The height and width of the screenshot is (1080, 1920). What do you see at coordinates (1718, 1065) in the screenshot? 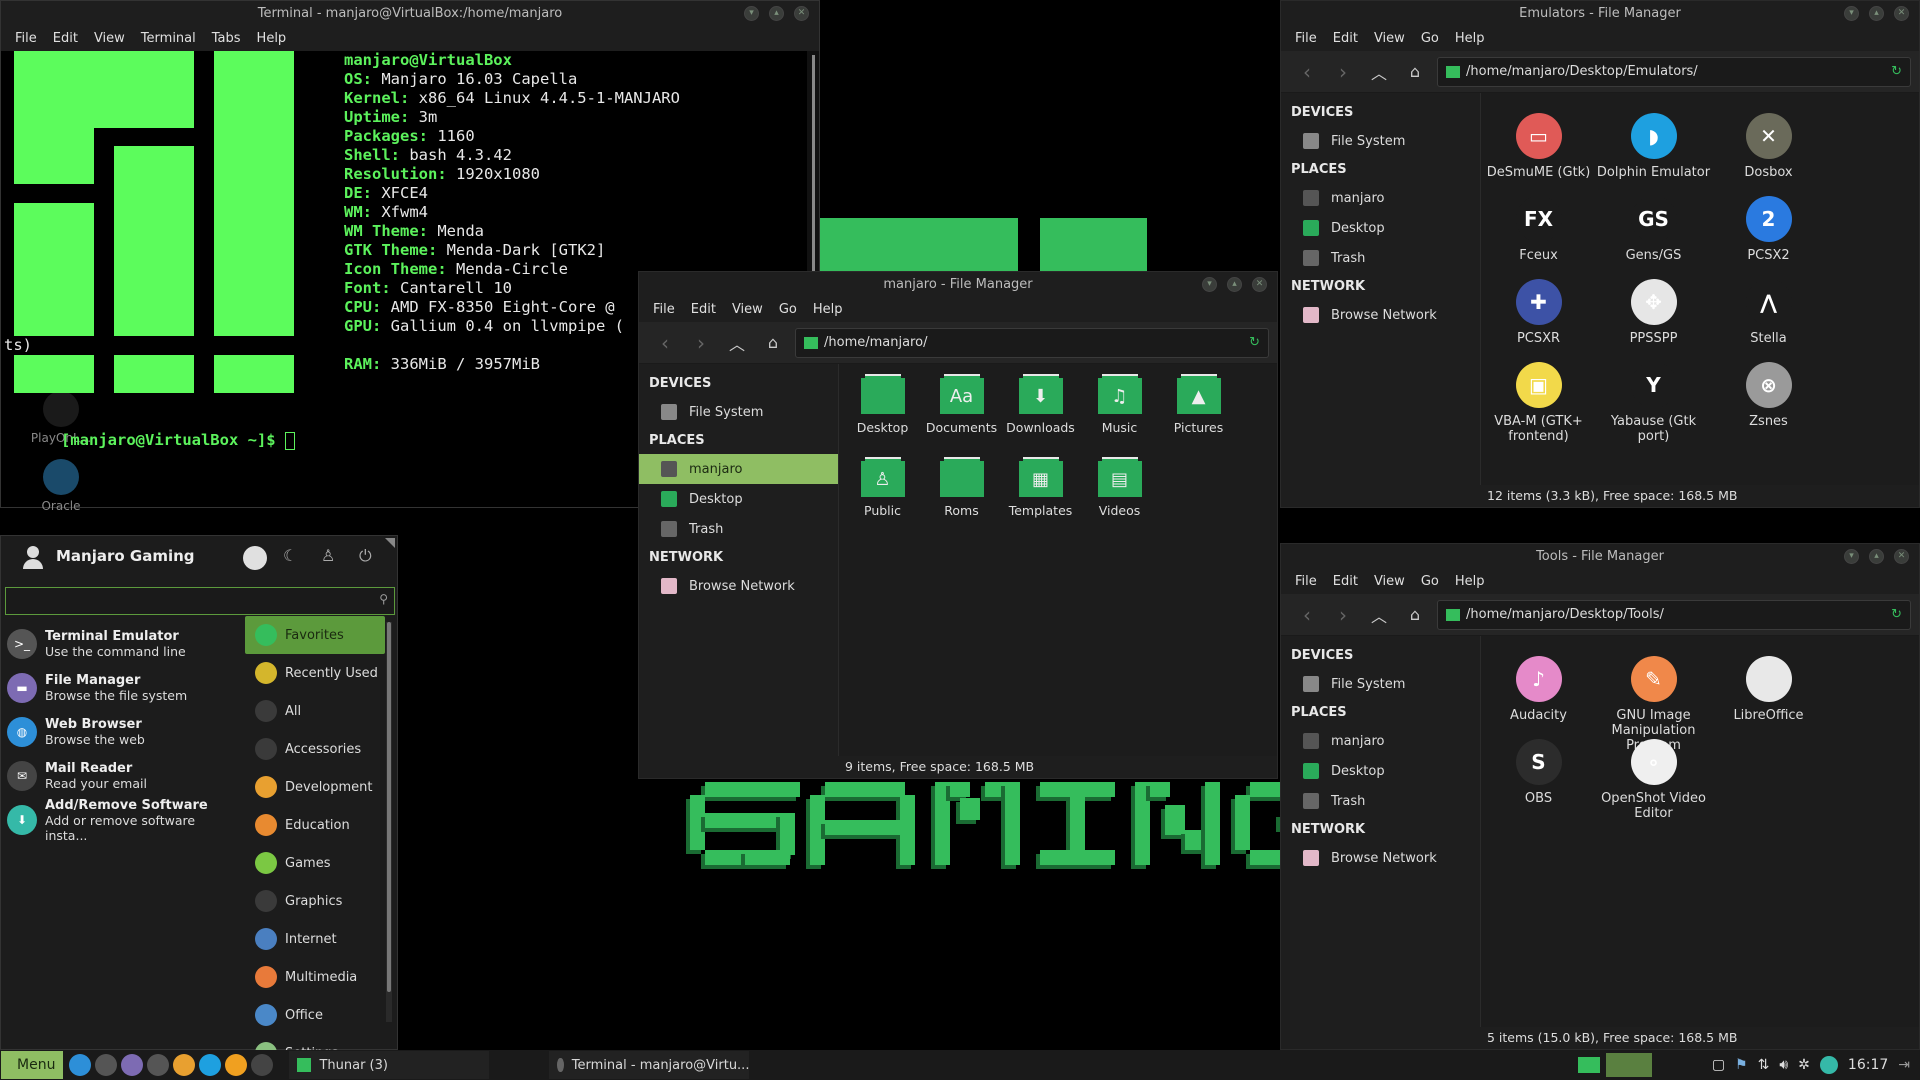
I see `clipboard-icon: ▢` at bounding box center [1718, 1065].